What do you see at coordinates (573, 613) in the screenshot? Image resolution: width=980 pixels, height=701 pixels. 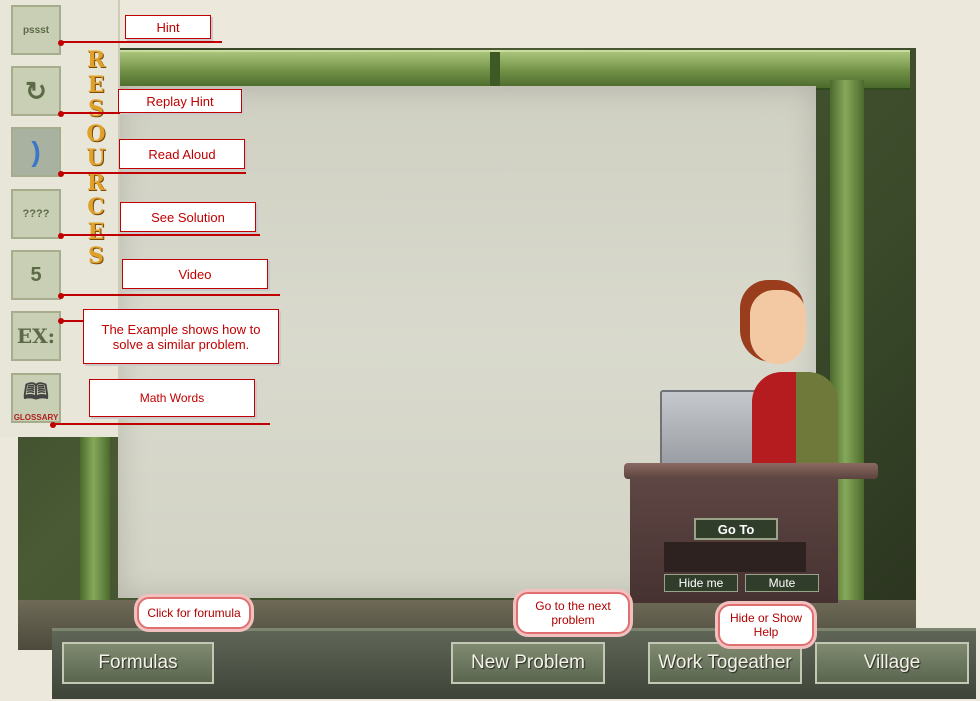 I see `new-problem-help-bubble: Go to the next problem` at bounding box center [573, 613].